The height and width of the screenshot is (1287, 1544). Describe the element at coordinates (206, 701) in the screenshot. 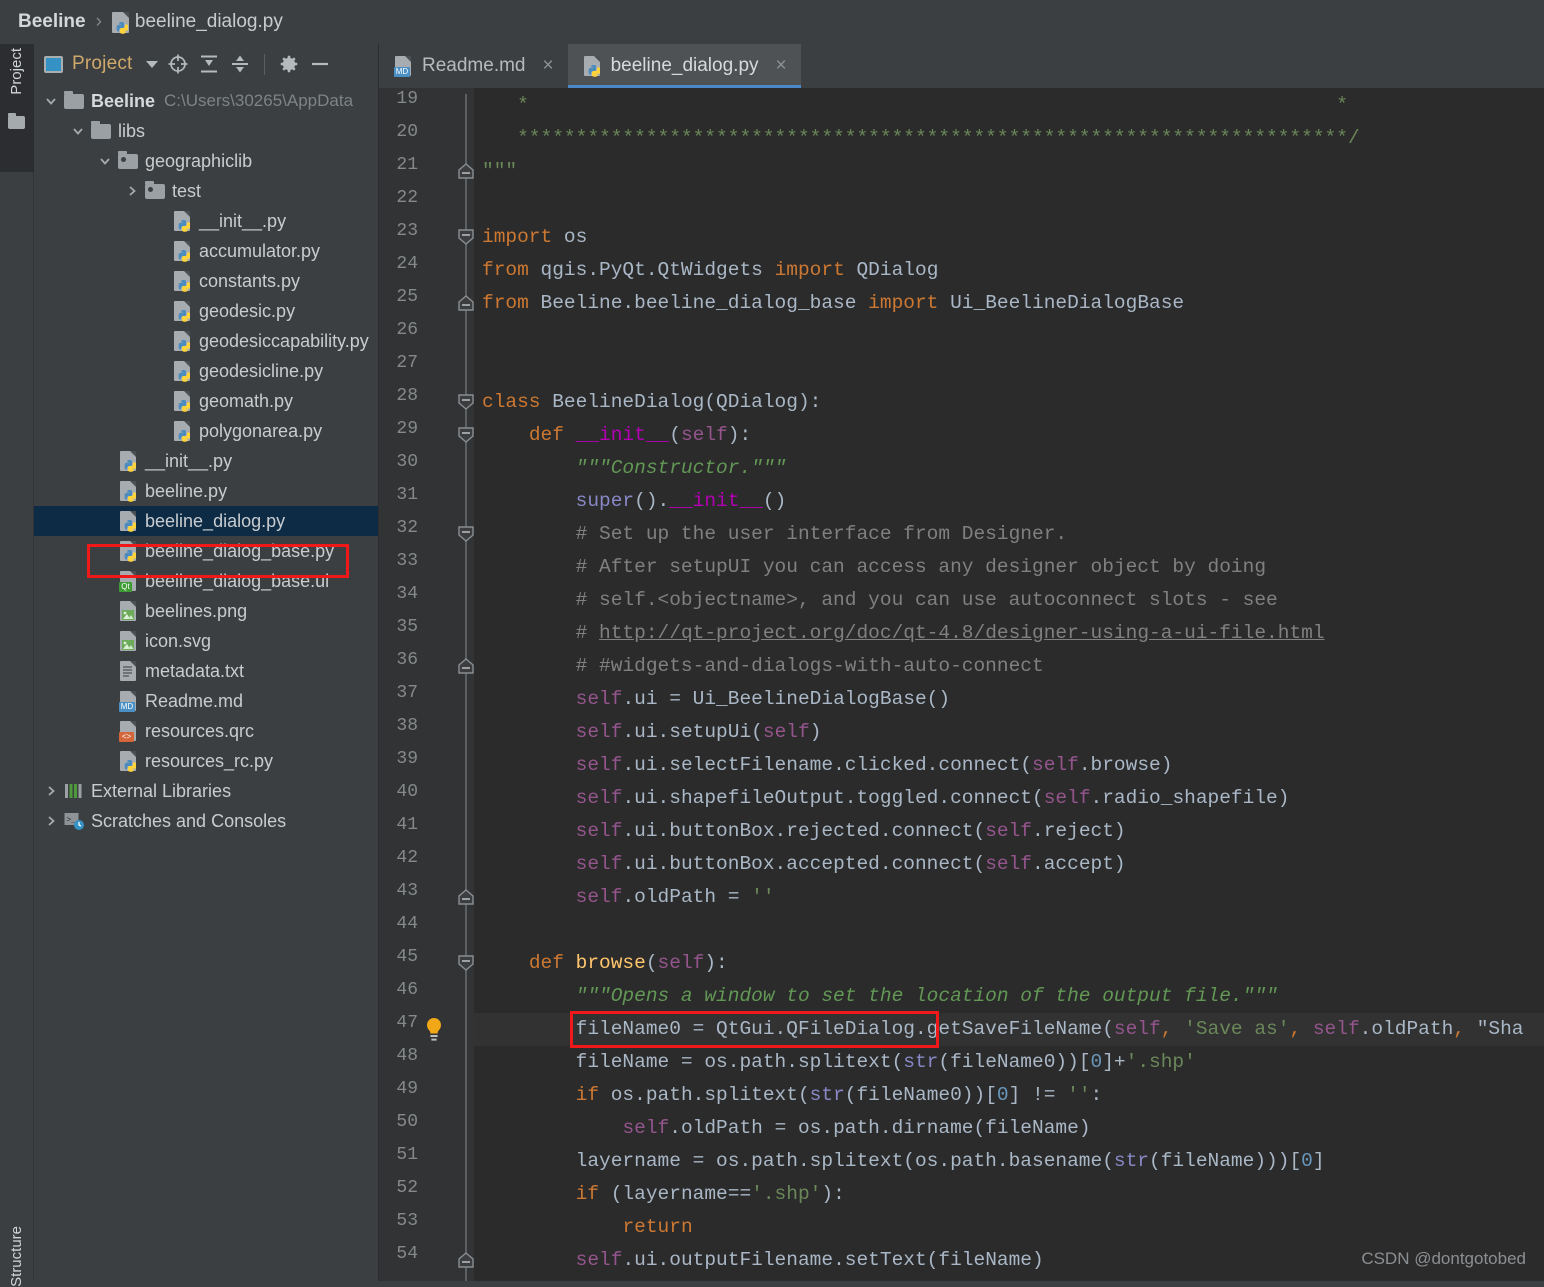

I see `tree-item: MD Readme.md` at that location.